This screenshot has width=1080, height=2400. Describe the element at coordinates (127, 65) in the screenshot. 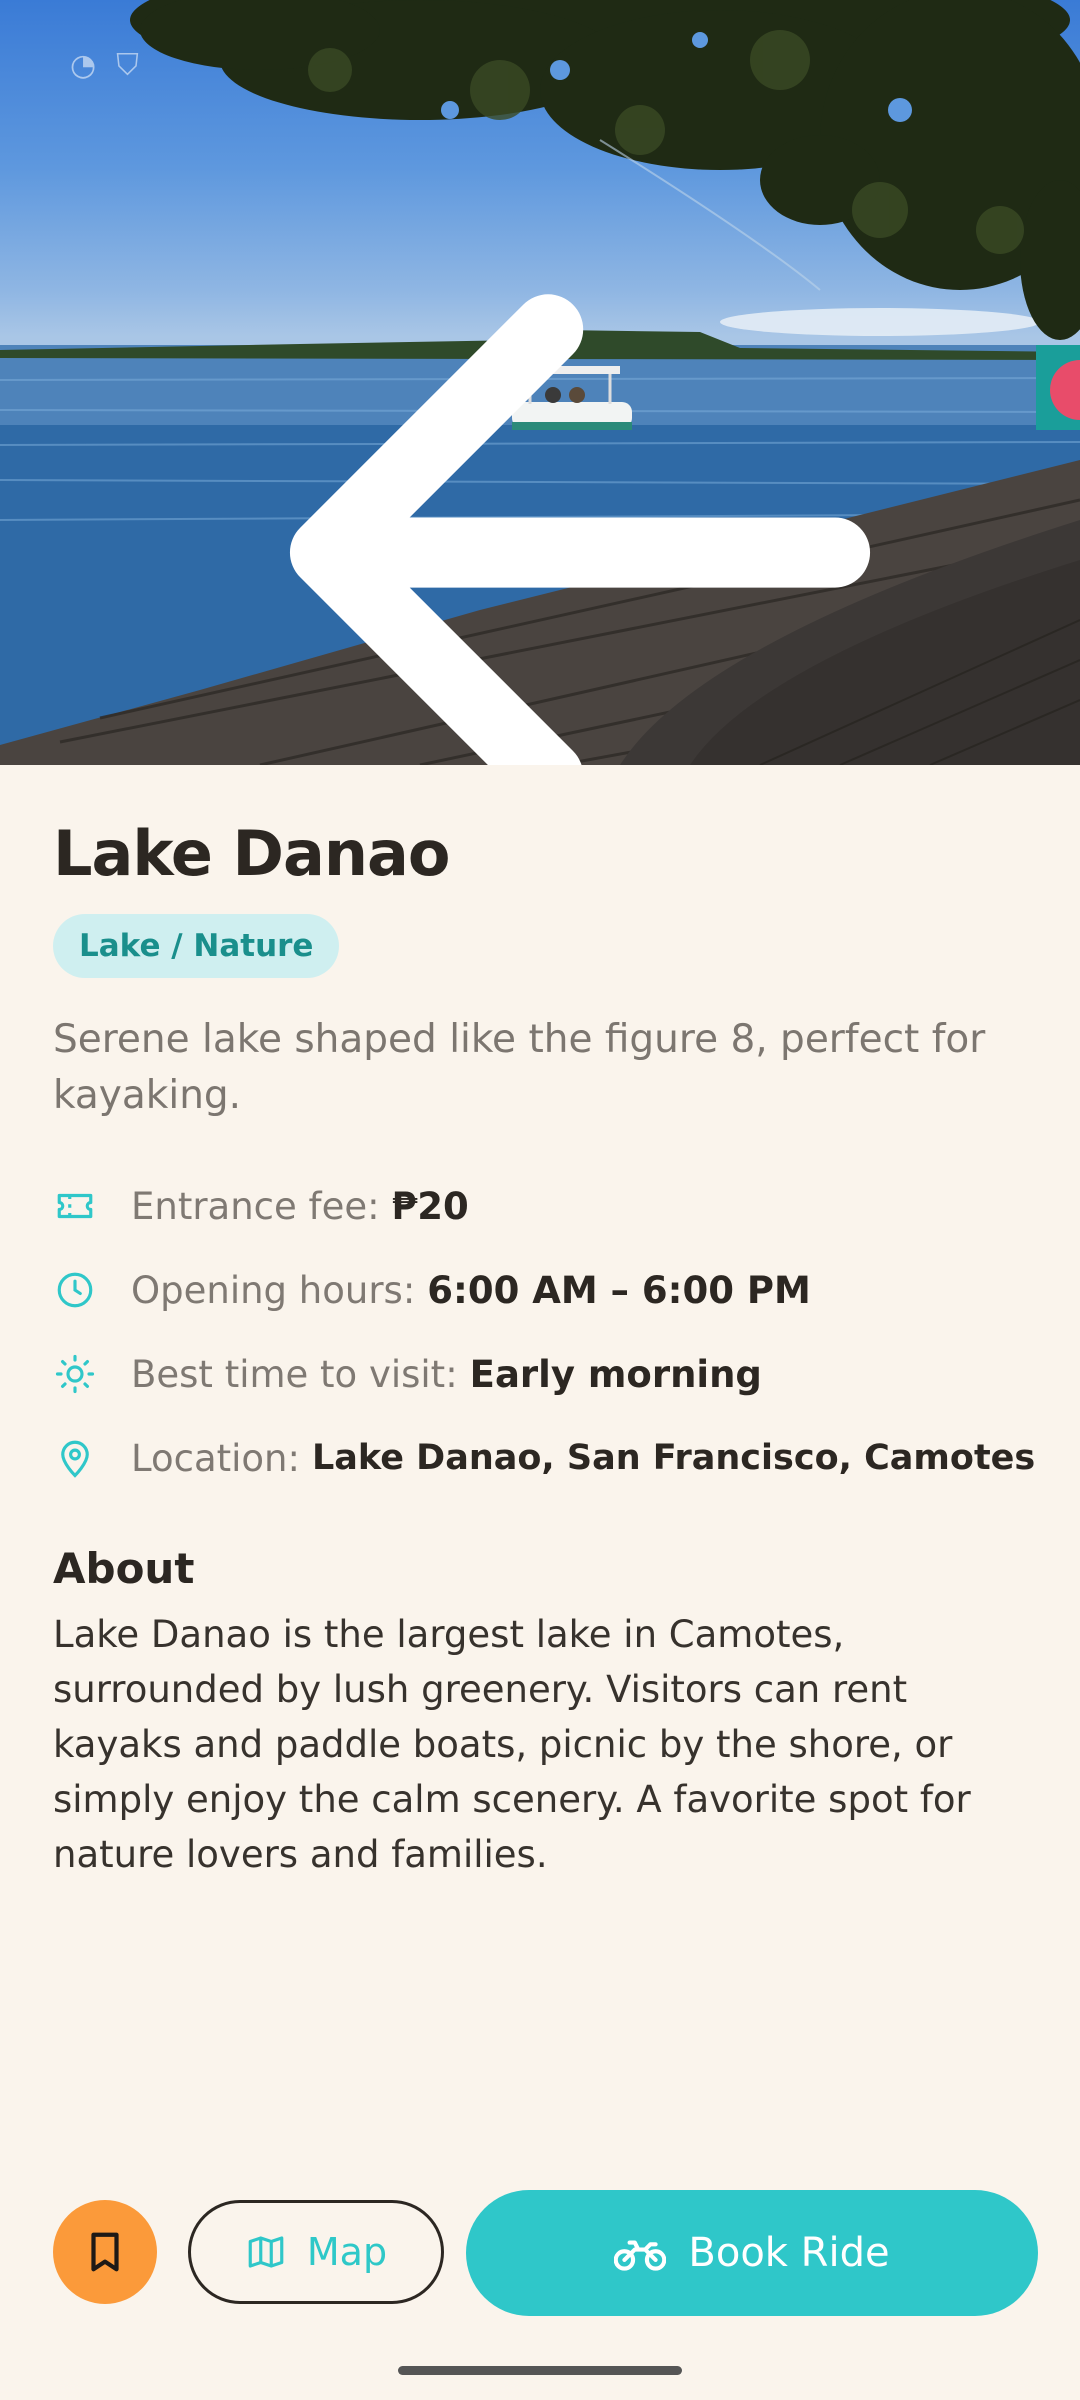

I see `shield-icon: ⛉` at that location.